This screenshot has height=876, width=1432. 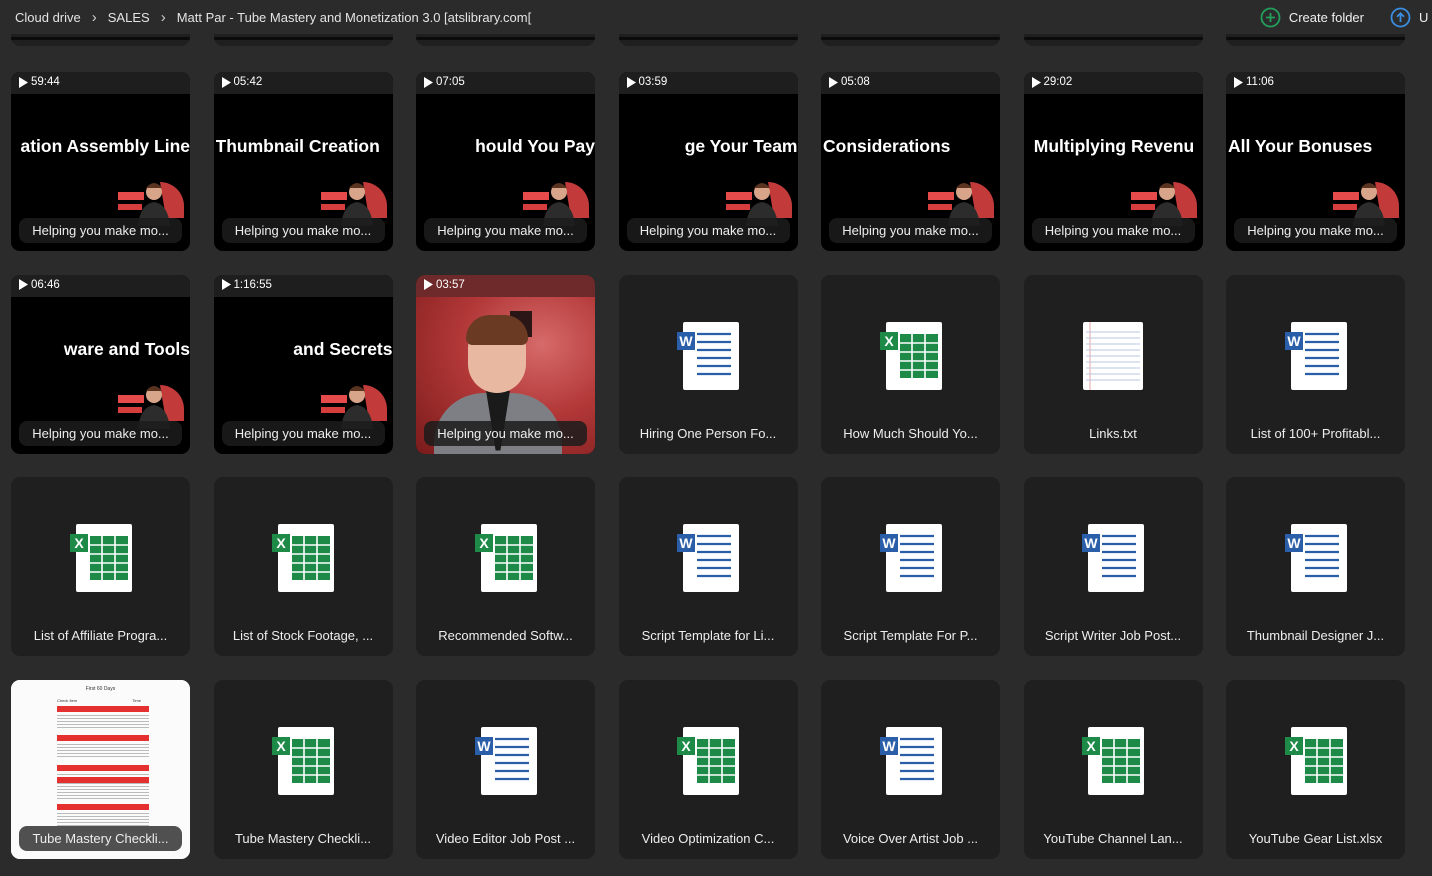 I want to click on create-folder-button: Create folder, so click(x=1312, y=17).